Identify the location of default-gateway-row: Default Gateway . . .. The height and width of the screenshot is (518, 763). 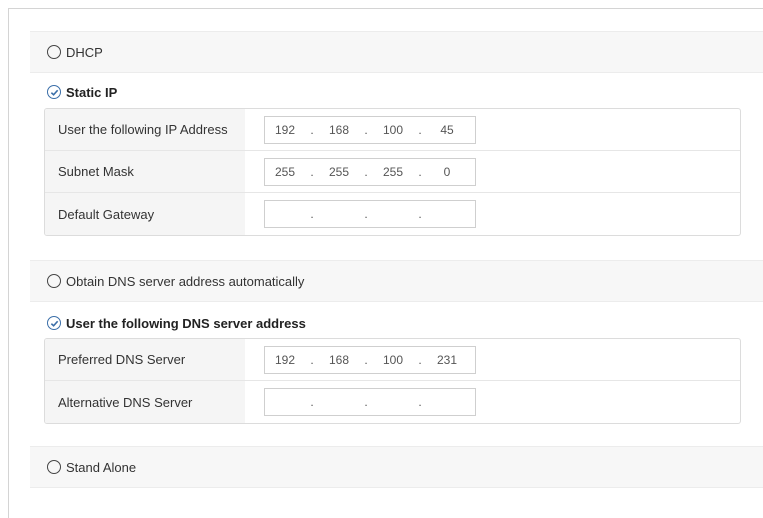
(392, 214).